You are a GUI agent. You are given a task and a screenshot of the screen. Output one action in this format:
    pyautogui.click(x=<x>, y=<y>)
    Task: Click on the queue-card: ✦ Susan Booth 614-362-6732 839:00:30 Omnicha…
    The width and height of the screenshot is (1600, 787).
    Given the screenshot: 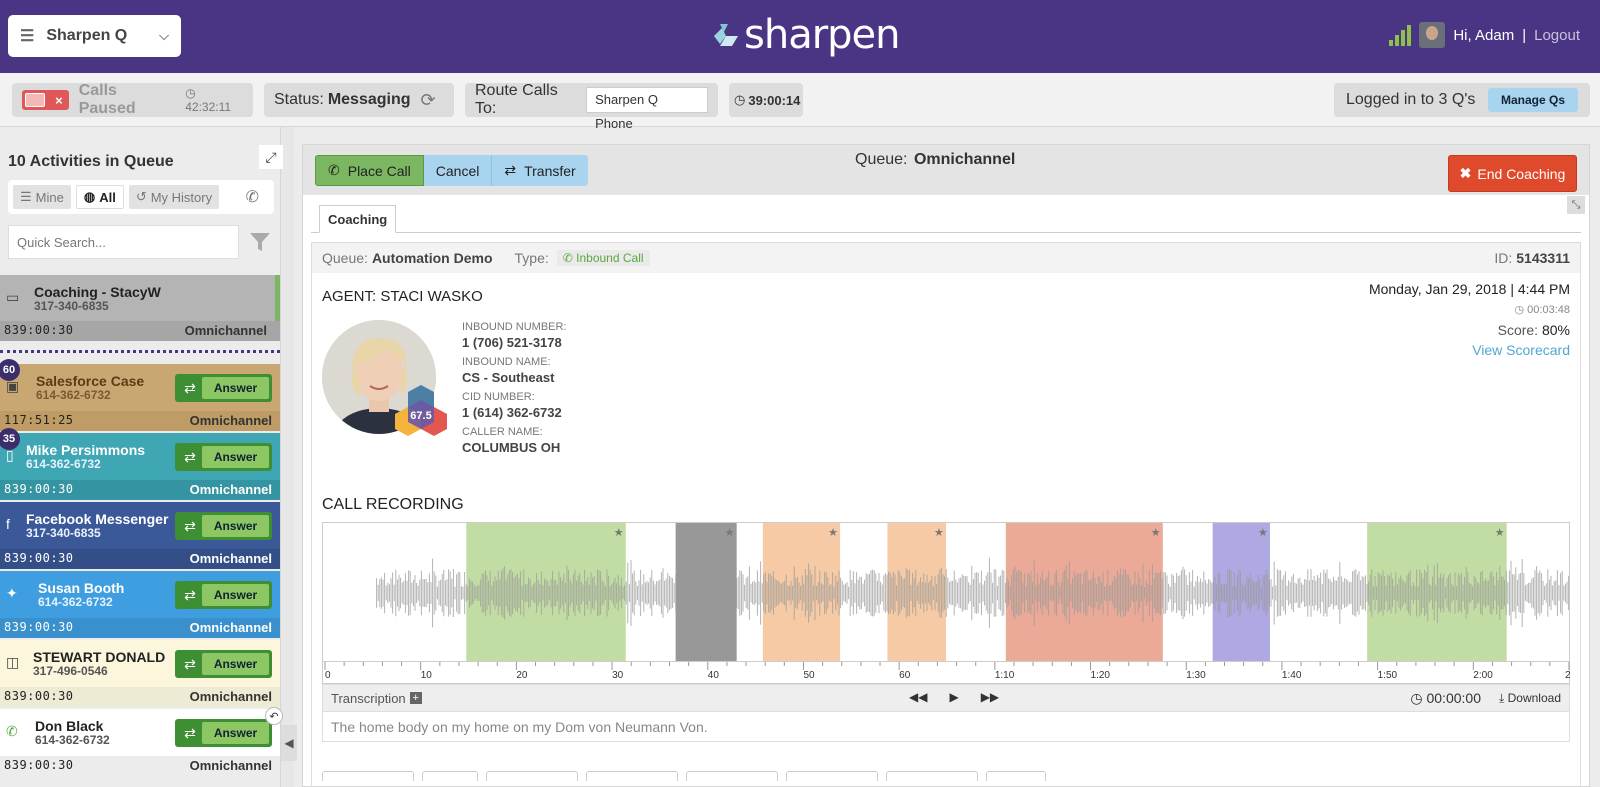 What is the action you would take?
    pyautogui.click(x=140, y=604)
    